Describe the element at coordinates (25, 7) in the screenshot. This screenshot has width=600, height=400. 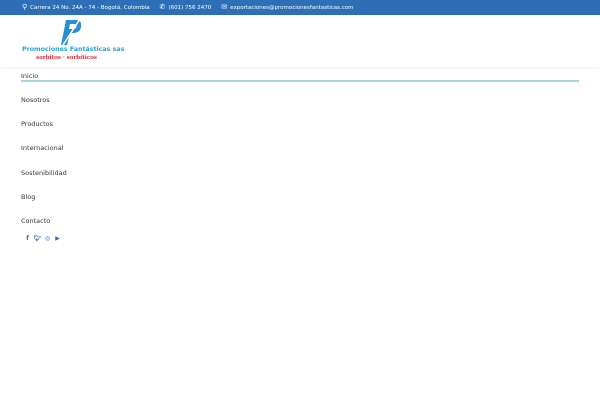
I see `map-pin-icon: ⚲` at that location.